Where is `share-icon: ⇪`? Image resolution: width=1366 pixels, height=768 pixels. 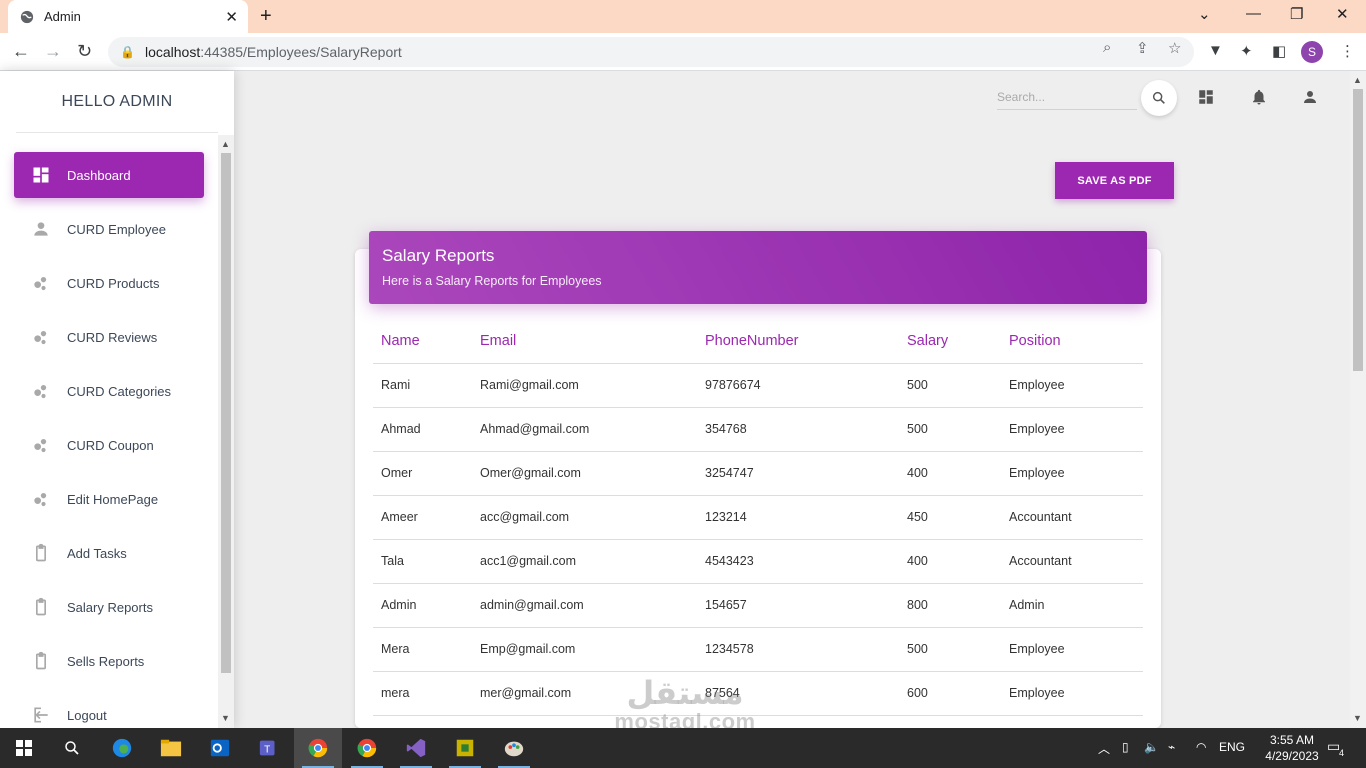 share-icon: ⇪ is located at coordinates (1142, 48).